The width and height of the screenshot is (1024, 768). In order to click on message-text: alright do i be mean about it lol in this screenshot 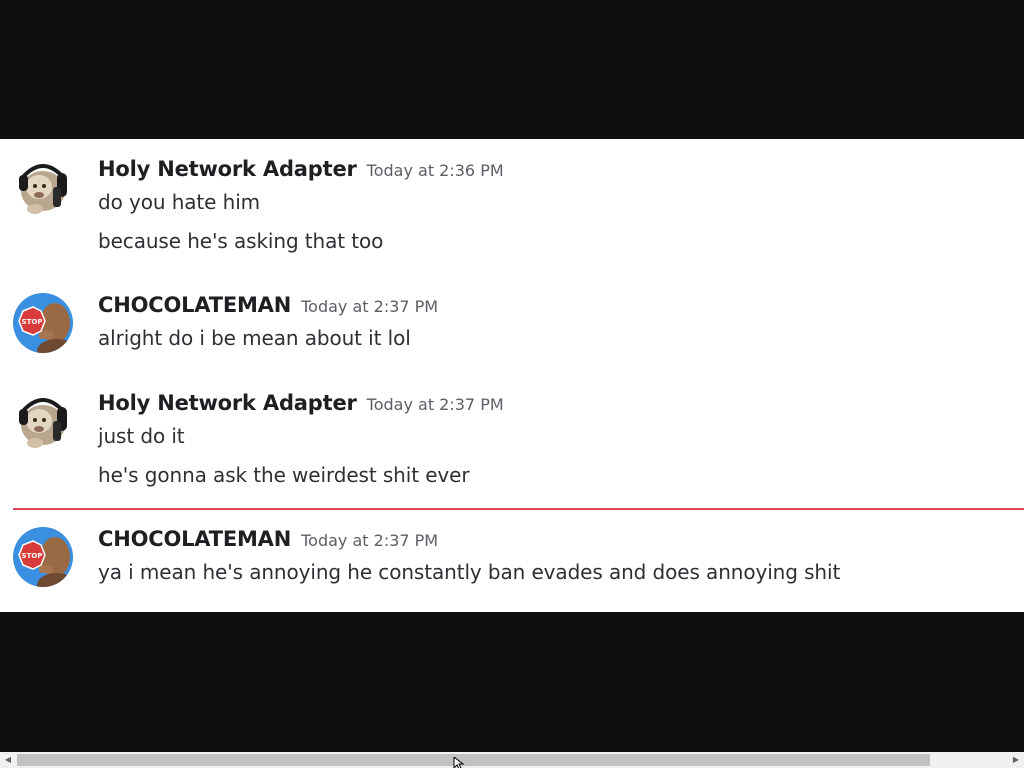, I will do `click(254, 338)`.